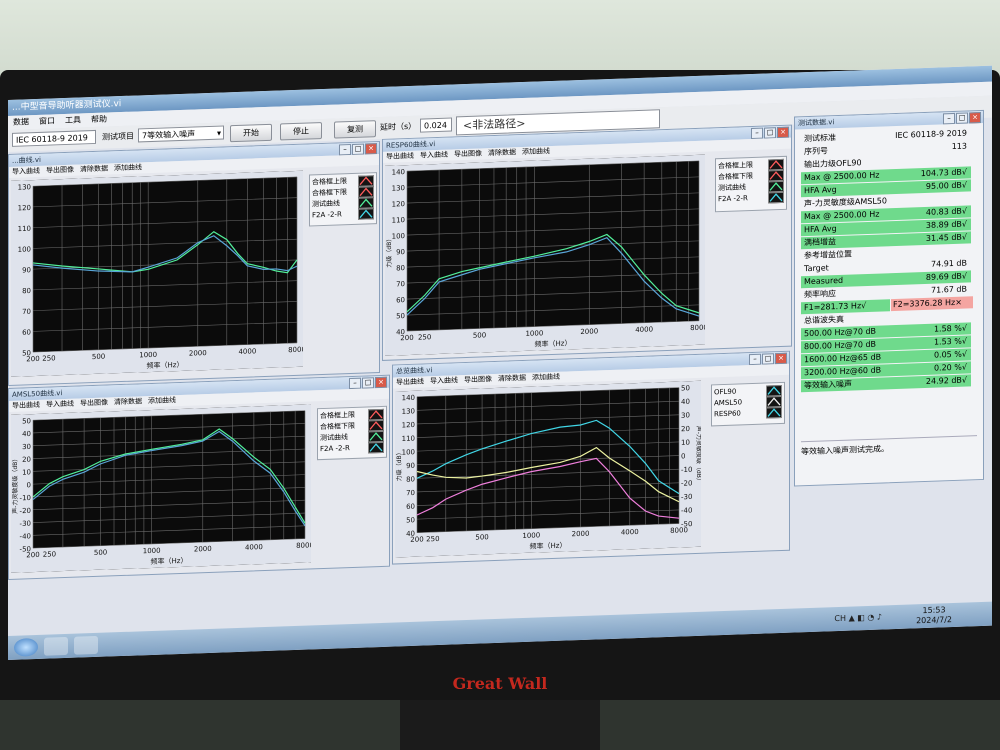  I want to click on ime-indicator: CH, so click(840, 618).